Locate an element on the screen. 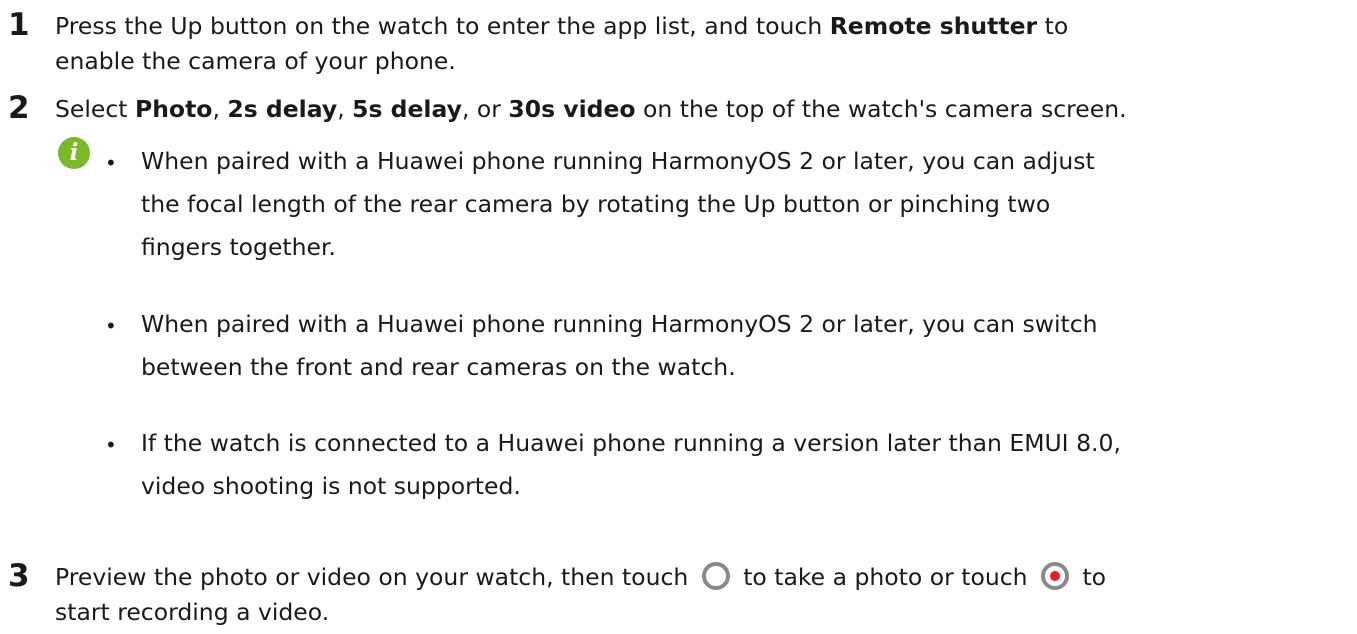  remote-shutter-label: Remote shutter is located at coordinates (933, 26).